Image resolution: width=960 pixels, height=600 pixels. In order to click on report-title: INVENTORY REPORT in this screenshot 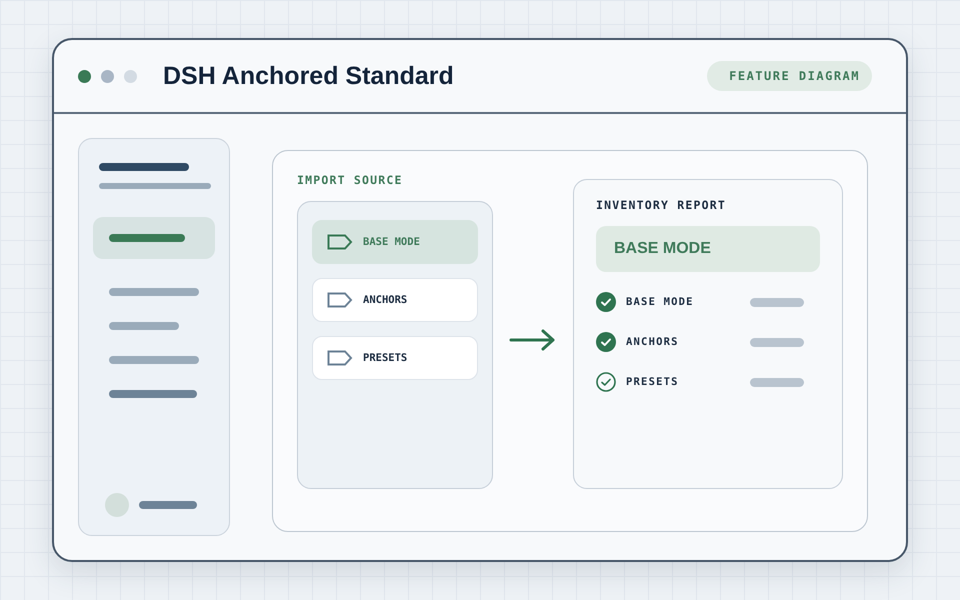, I will do `click(661, 205)`.